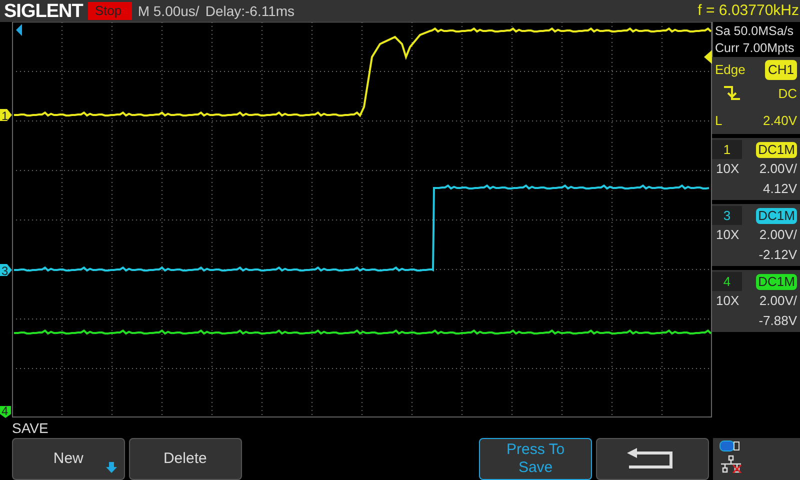 This screenshot has width=800, height=480. What do you see at coordinates (777, 255) in the screenshot?
I see `offset-readout: -2.12V` at bounding box center [777, 255].